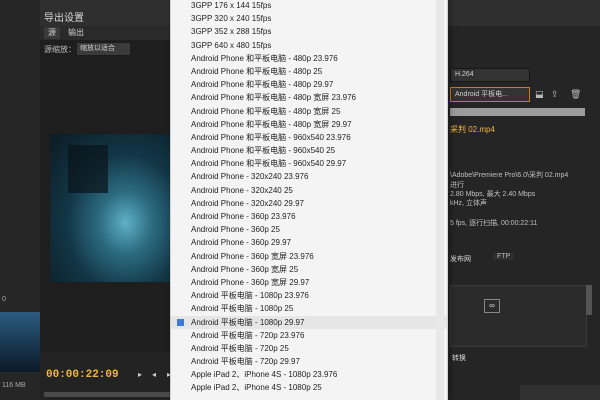 This screenshot has width=600, height=400. I want to click on preset-option: Apple iPad 2、iPhone 4S - 1080p 25, so click(309, 387).